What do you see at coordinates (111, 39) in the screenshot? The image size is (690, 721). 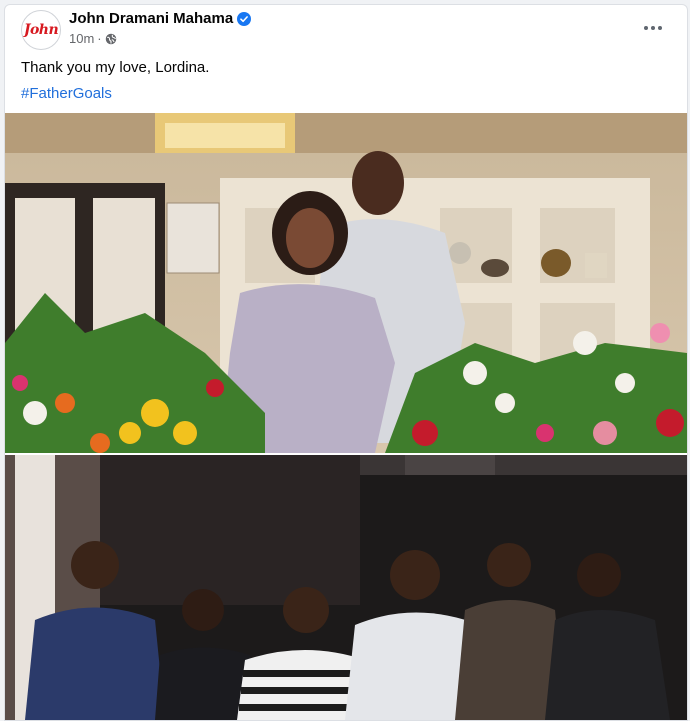 I see `globe-icon` at bounding box center [111, 39].